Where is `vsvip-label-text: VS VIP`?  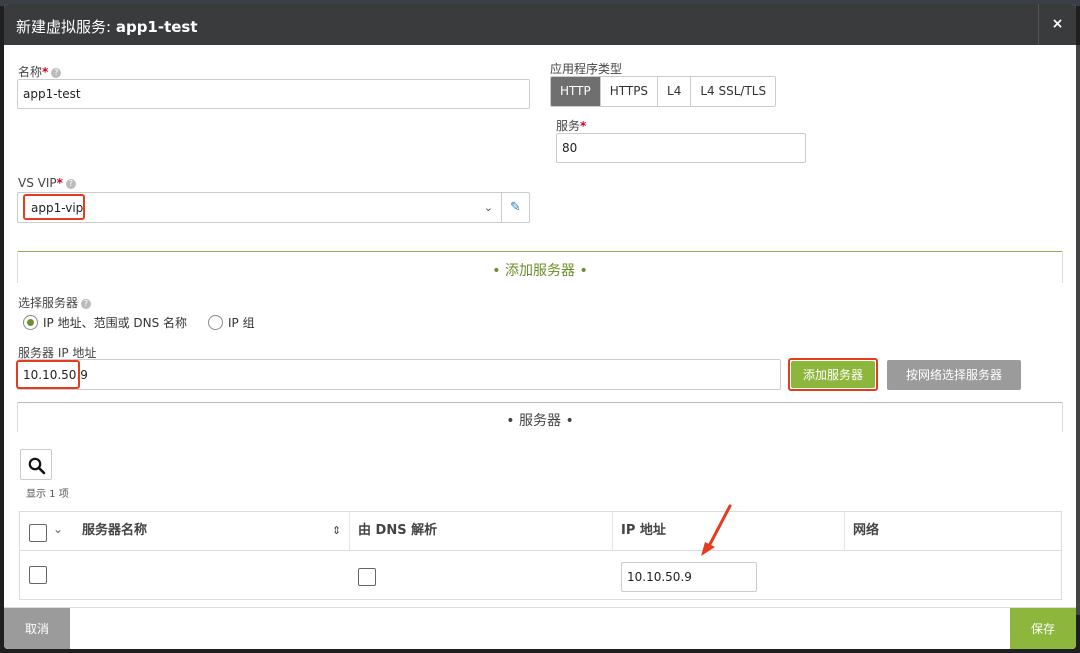
vsvip-label-text: VS VIP is located at coordinates (37, 183).